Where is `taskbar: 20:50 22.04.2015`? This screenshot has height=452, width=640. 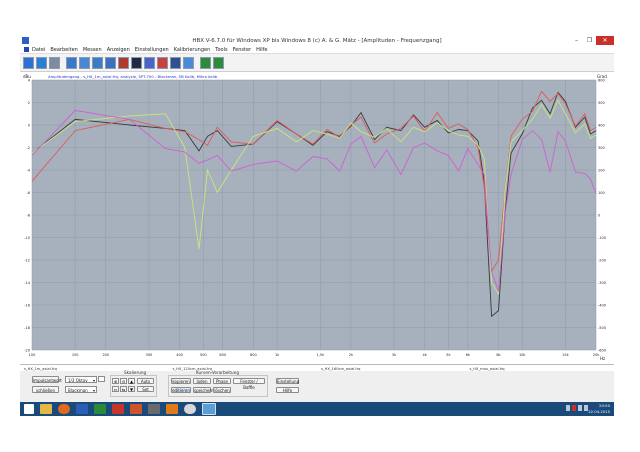 taskbar: 20:50 22.04.2015 is located at coordinates (317, 409).